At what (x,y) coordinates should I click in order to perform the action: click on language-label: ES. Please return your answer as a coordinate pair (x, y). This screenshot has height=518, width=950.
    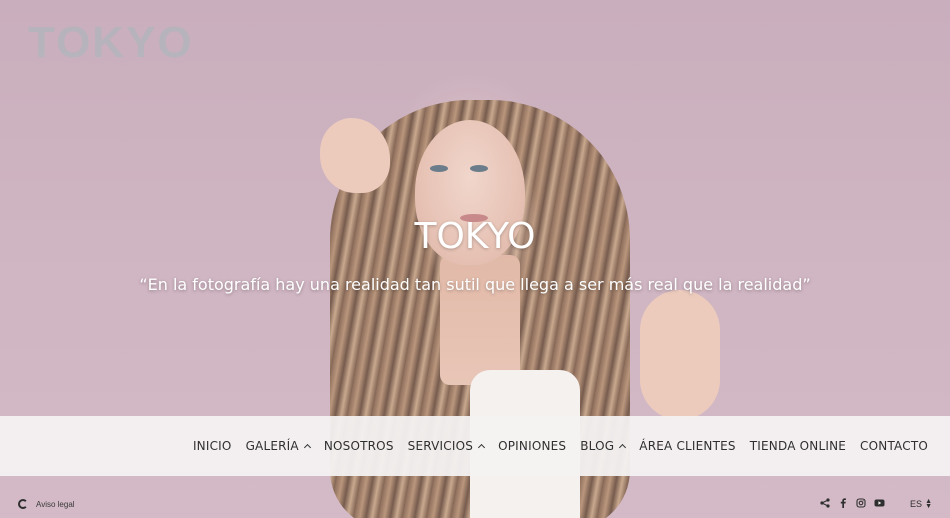
    Looking at the image, I should click on (916, 504).